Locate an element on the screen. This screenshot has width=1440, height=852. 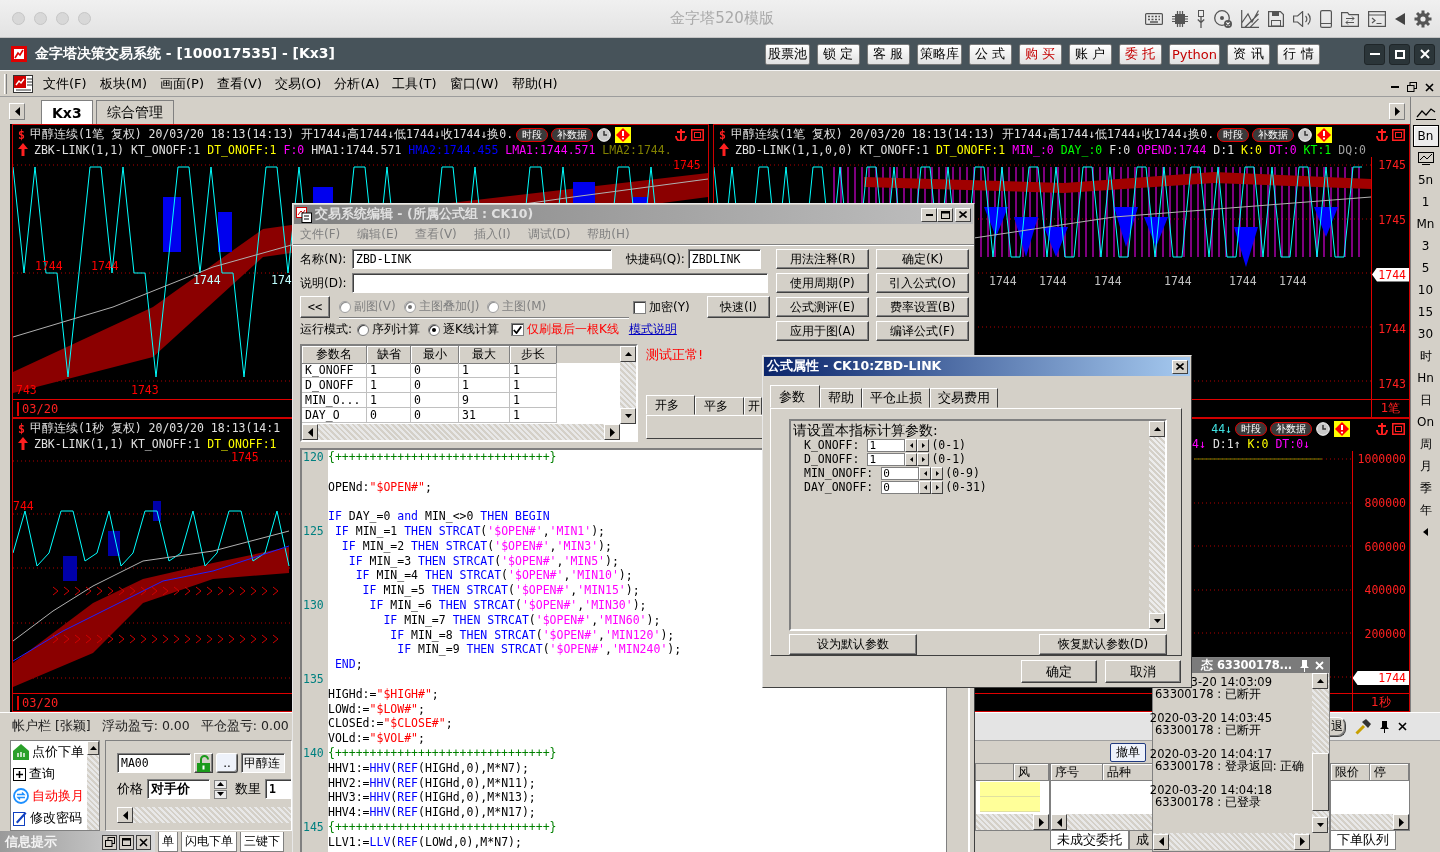
action-item: 自动换月 is located at coordinates (49, 796).